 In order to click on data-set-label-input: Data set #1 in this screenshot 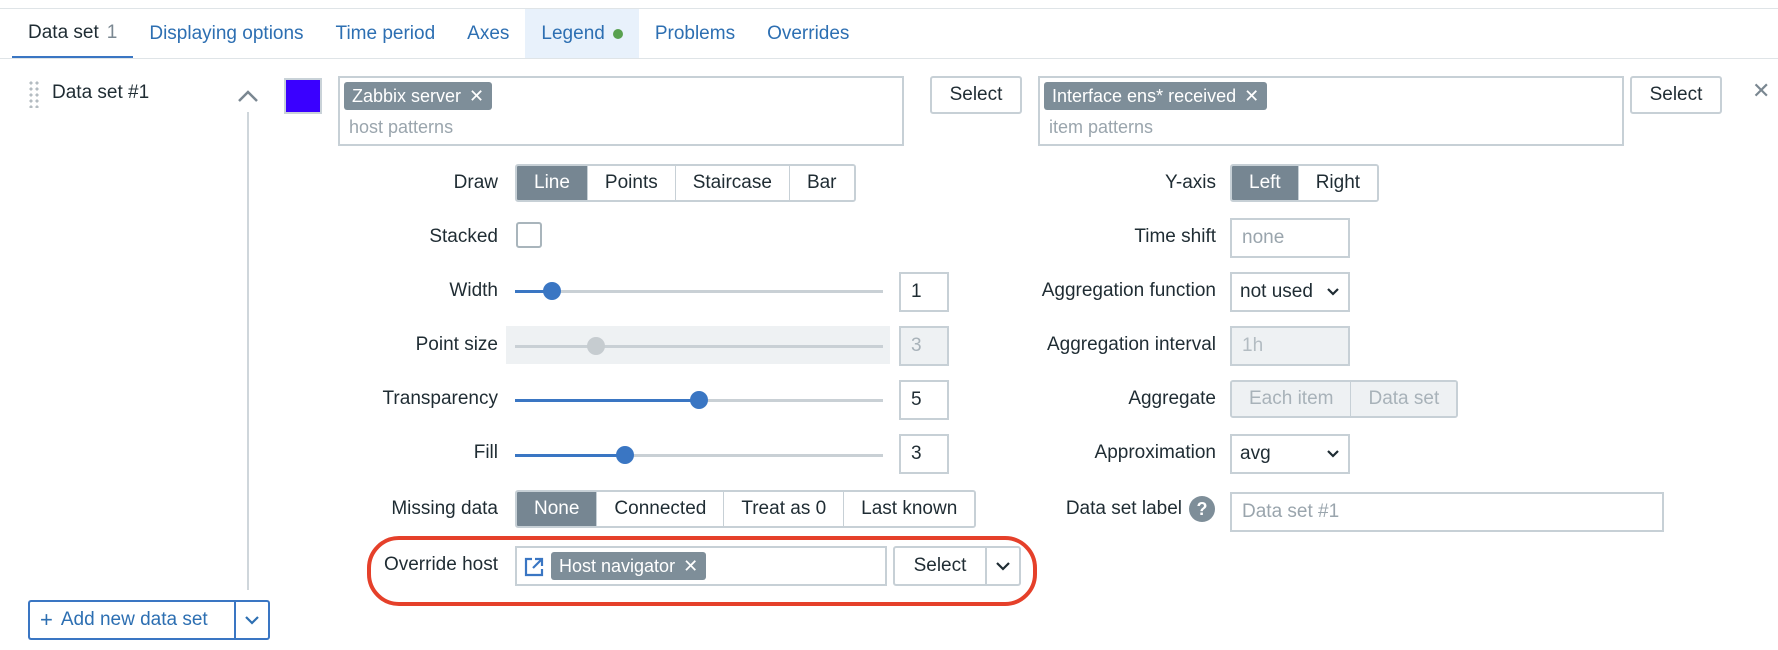, I will do `click(1447, 512)`.